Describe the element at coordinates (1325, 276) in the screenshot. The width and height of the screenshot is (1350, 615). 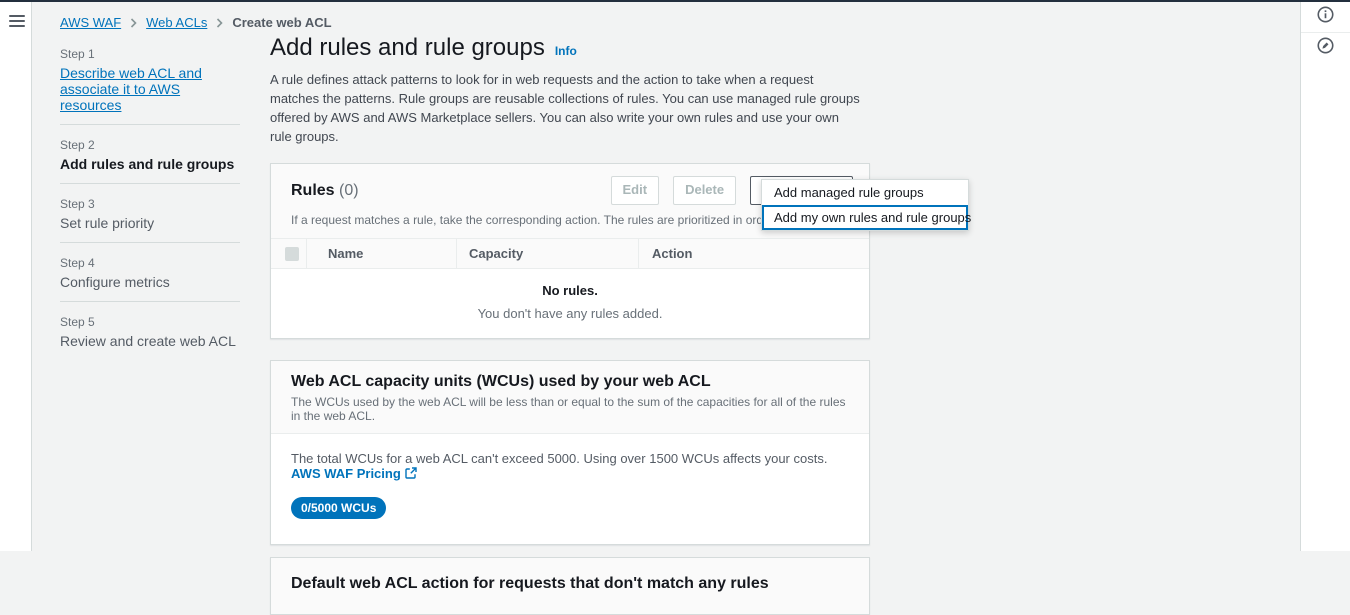
I see `right-tools-rail` at that location.